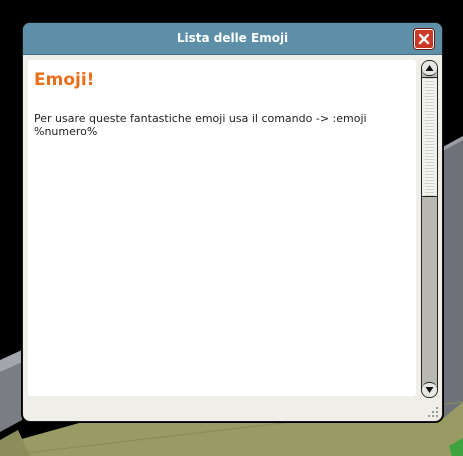  I want to click on arrow-up-icon, so click(429, 68).